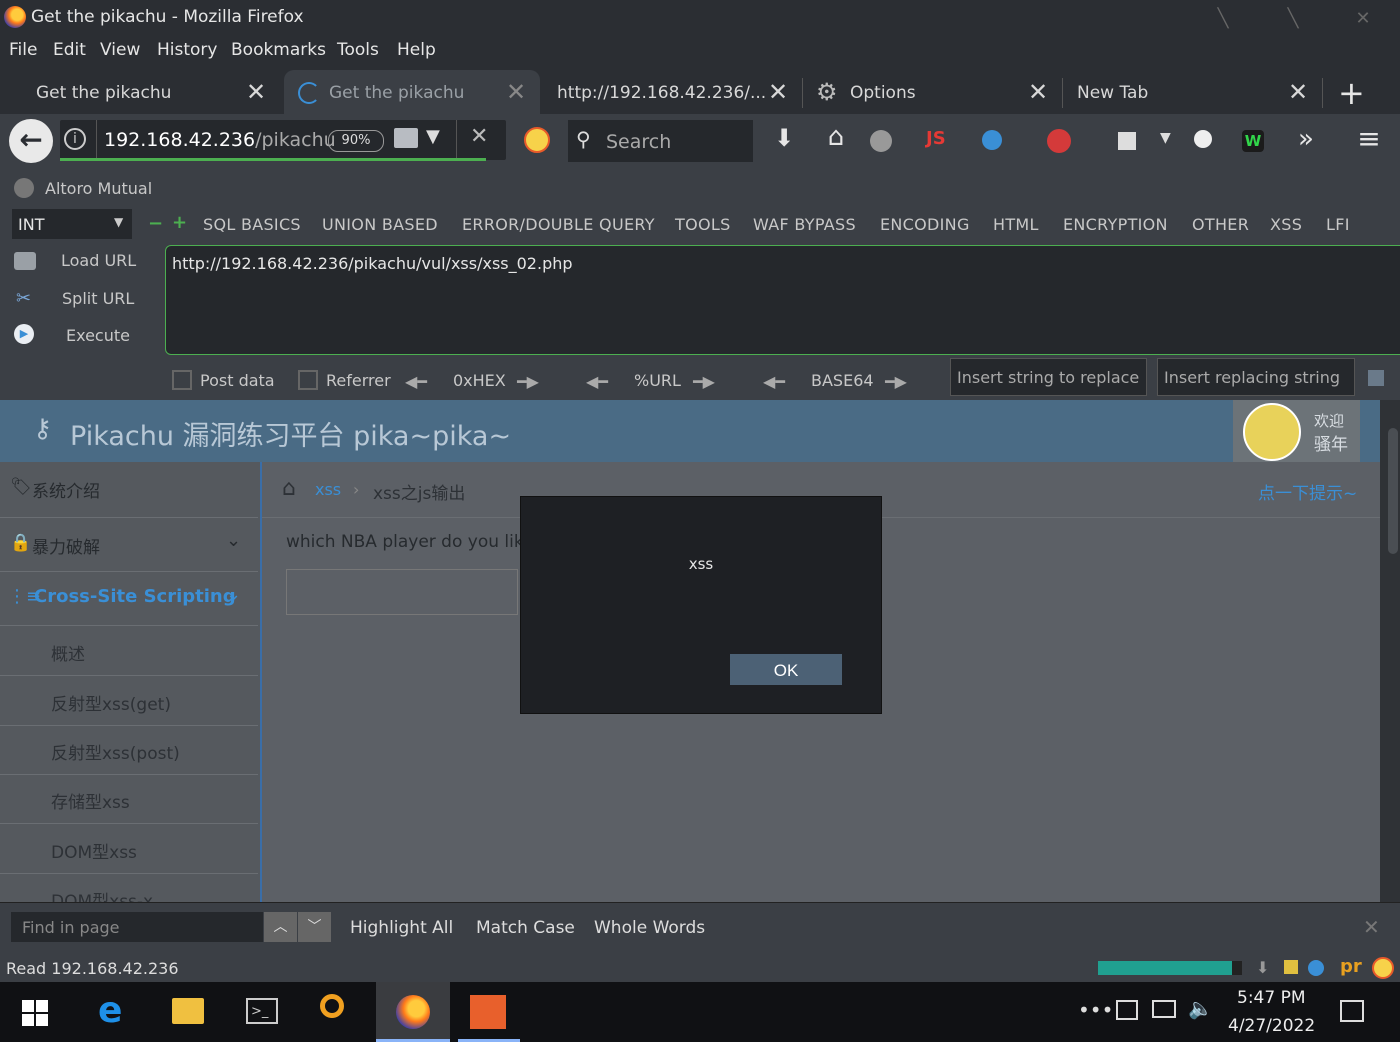 The image size is (1400, 1042). What do you see at coordinates (1307, 491) in the screenshot?
I see `hint-link: 点一下提示~` at bounding box center [1307, 491].